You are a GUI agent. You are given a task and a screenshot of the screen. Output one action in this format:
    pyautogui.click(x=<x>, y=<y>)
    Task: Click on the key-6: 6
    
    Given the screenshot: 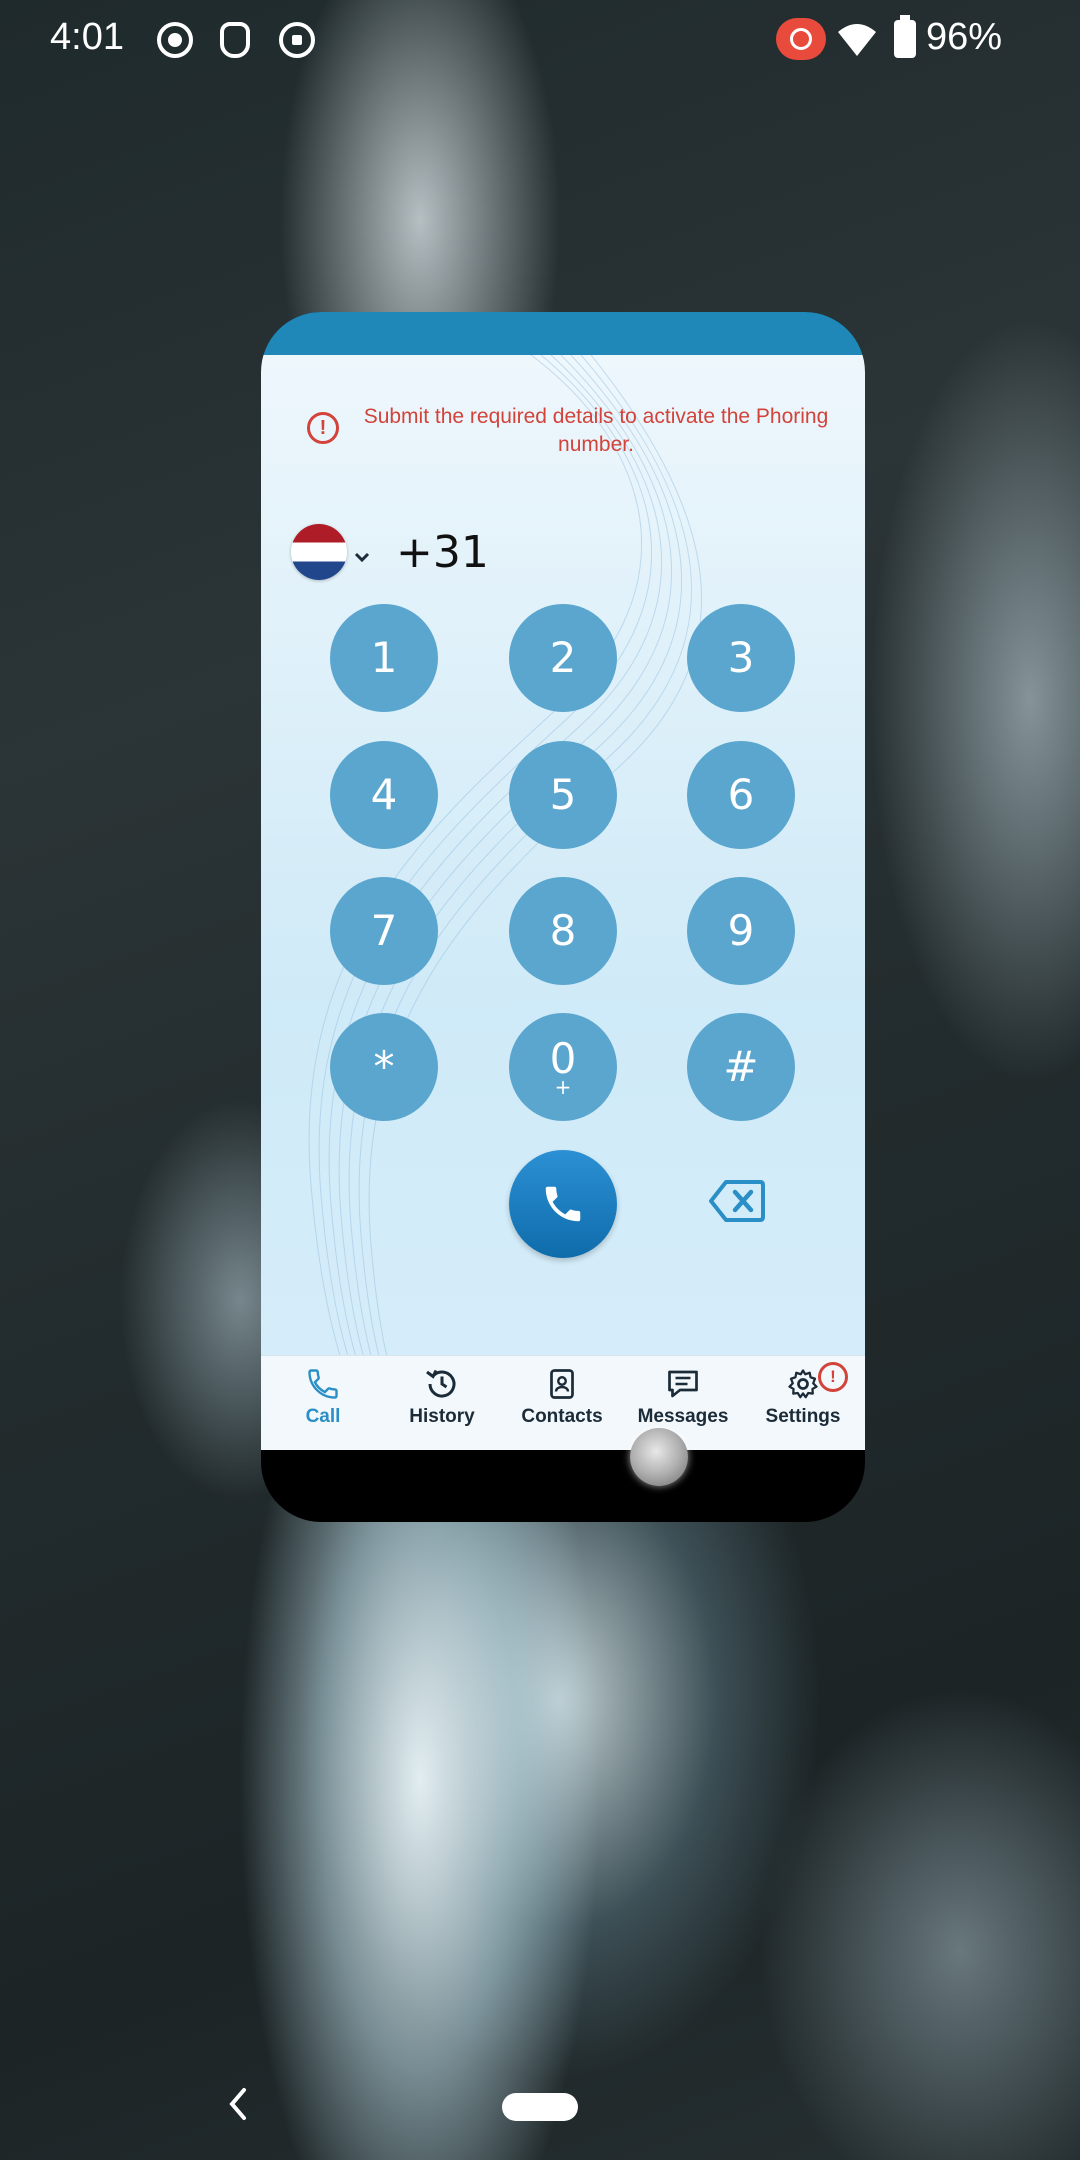 What is the action you would take?
    pyautogui.click(x=741, y=795)
    